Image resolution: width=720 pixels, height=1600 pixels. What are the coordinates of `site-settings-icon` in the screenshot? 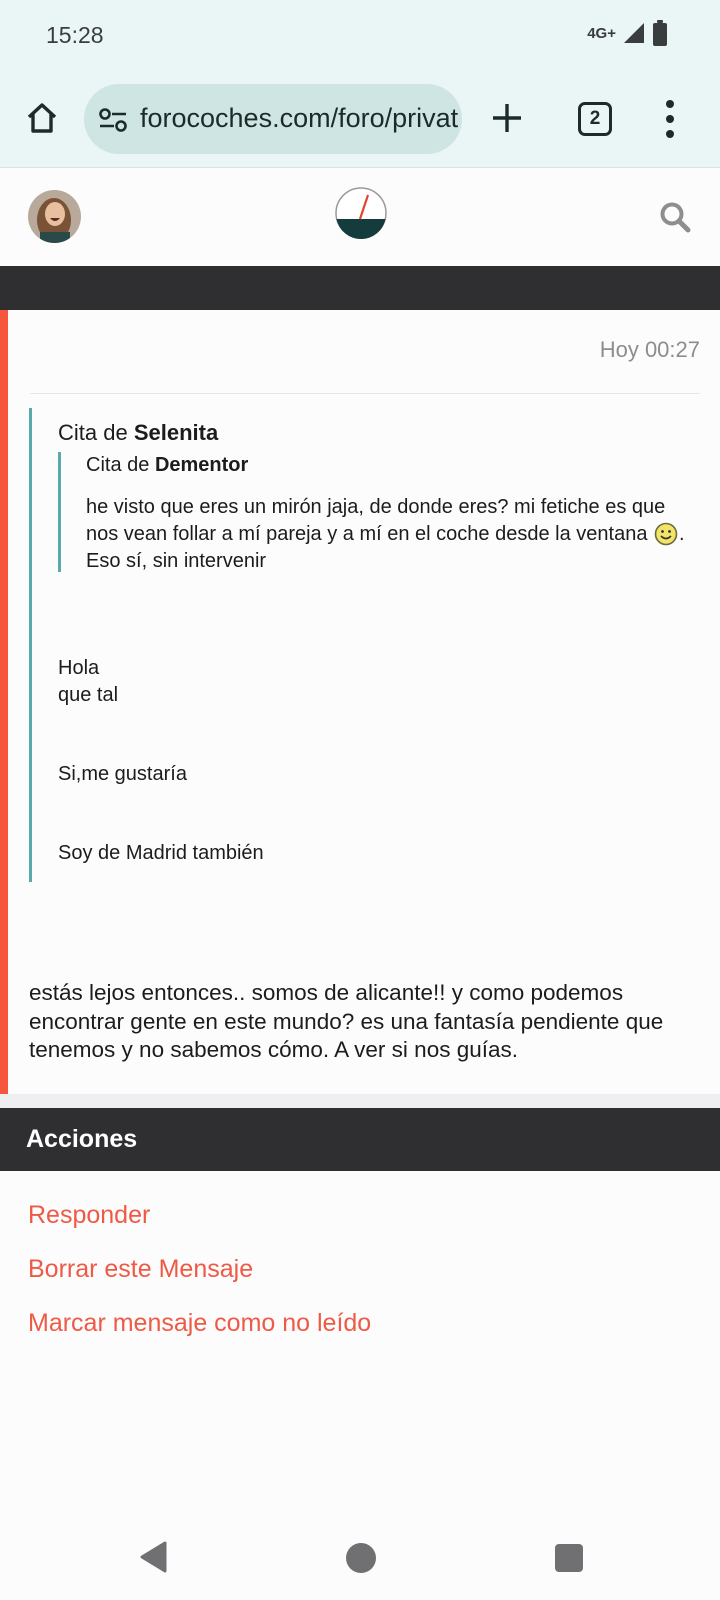 It's located at (113, 120).